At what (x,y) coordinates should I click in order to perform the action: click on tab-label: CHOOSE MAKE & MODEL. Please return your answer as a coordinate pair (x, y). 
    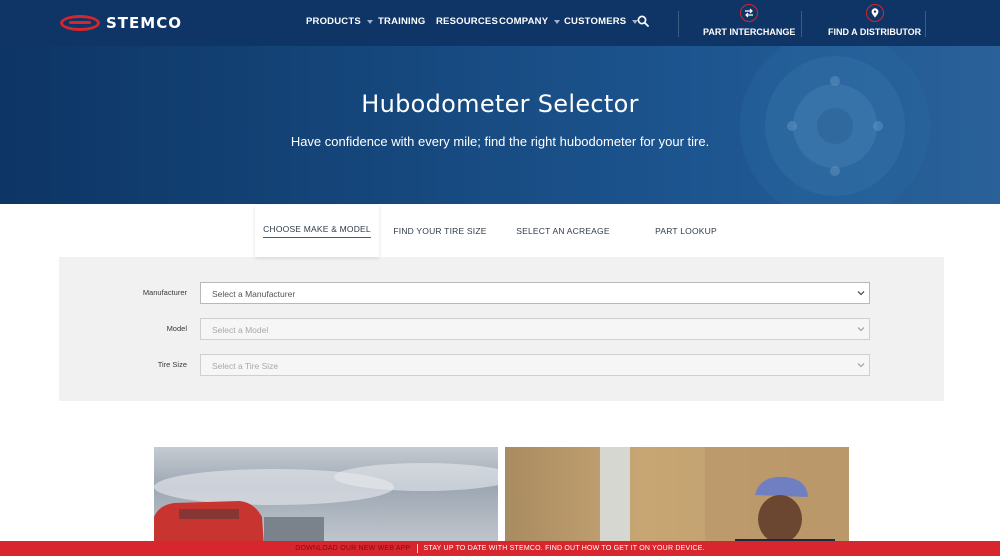
    Looking at the image, I should click on (317, 231).